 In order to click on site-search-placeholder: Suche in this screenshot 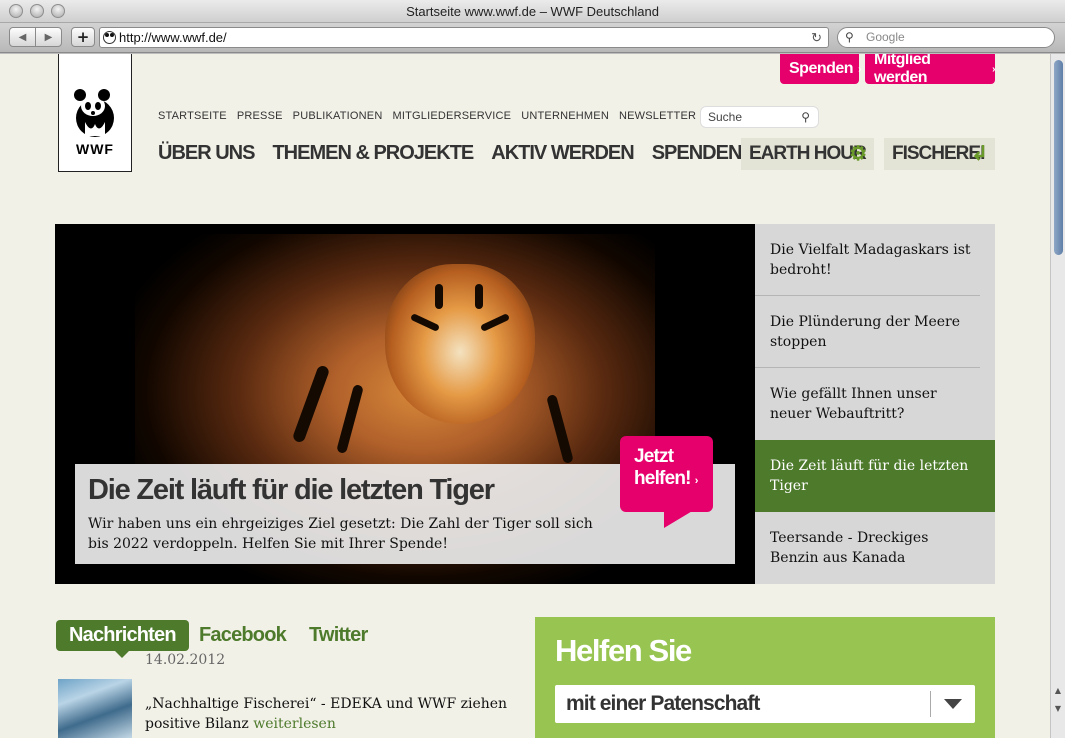, I will do `click(725, 117)`.